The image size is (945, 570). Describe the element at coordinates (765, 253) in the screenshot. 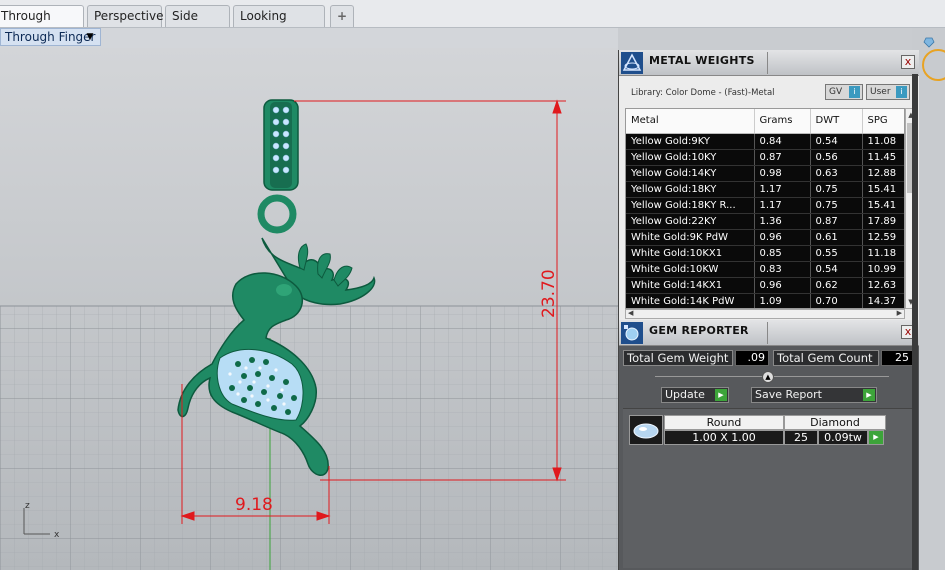

I see `table-row: White Gold:10KX1 0.85 0.55 11.18` at that location.